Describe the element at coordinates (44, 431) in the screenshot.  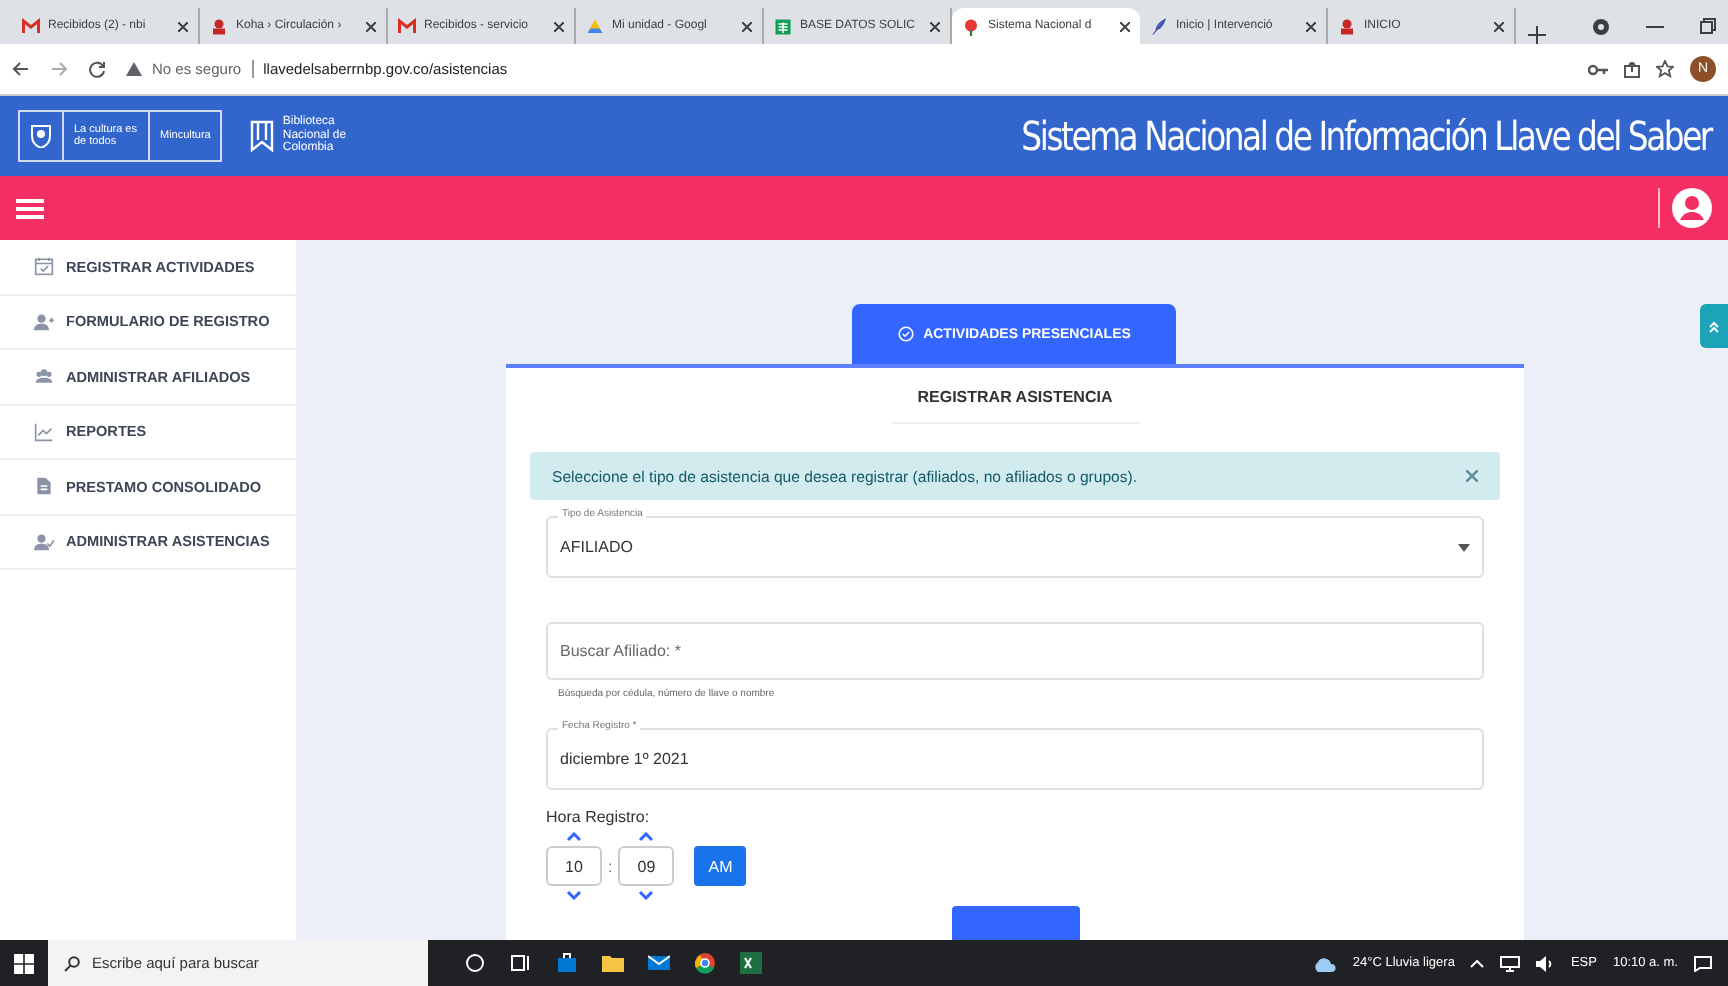
I see `chart-icon` at that location.